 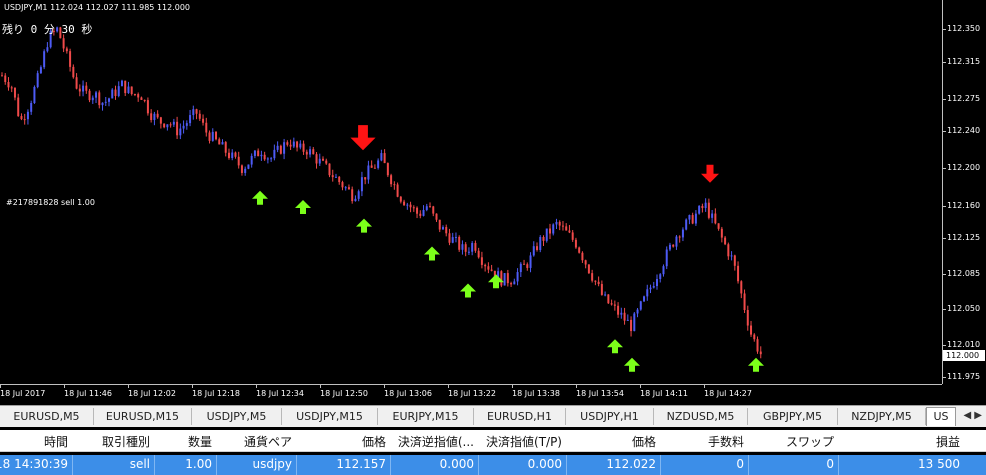 I want to click on column-header: 手数料, so click(x=726, y=441).